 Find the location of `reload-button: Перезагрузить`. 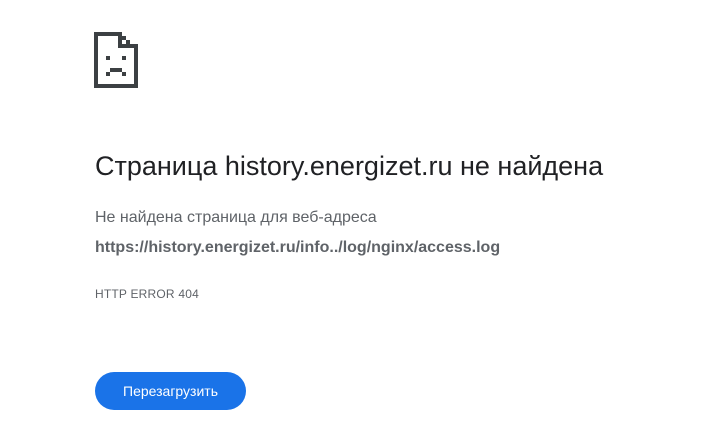

reload-button: Перезагрузить is located at coordinates (170, 391).